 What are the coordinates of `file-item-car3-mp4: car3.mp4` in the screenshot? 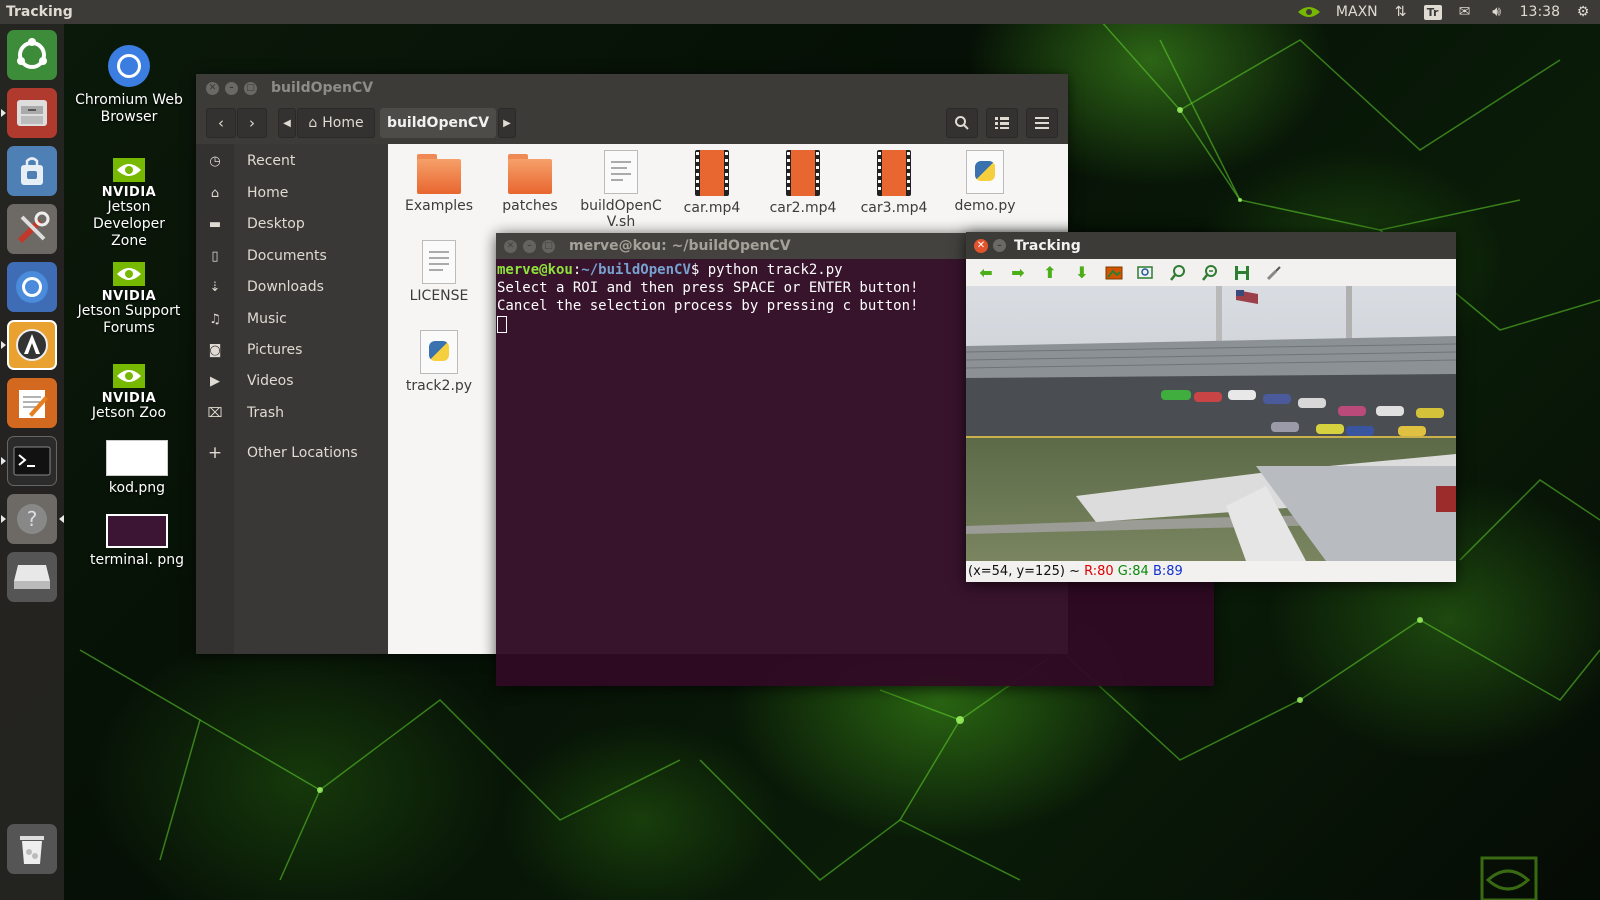 It's located at (894, 183).